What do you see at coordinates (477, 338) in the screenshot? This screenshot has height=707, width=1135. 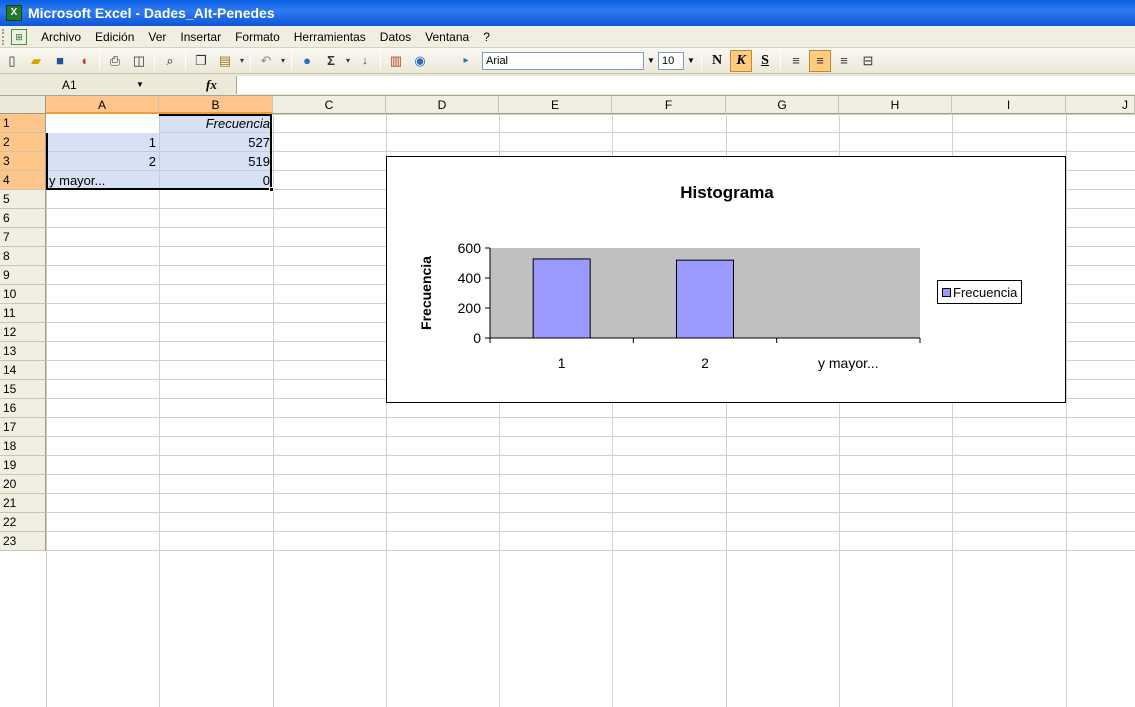 I see `y-tick-label: 0` at bounding box center [477, 338].